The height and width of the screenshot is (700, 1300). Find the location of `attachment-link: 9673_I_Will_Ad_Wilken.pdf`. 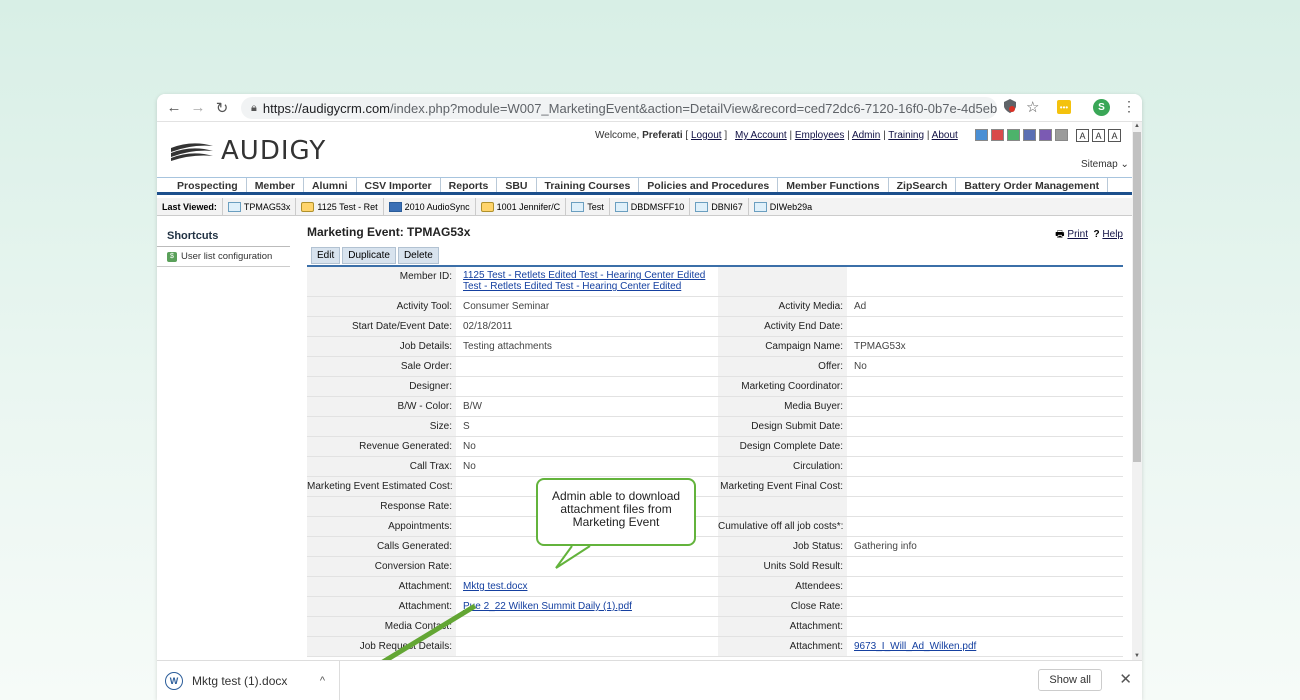

attachment-link: 9673_I_Will_Ad_Wilken.pdf is located at coordinates (915, 646).